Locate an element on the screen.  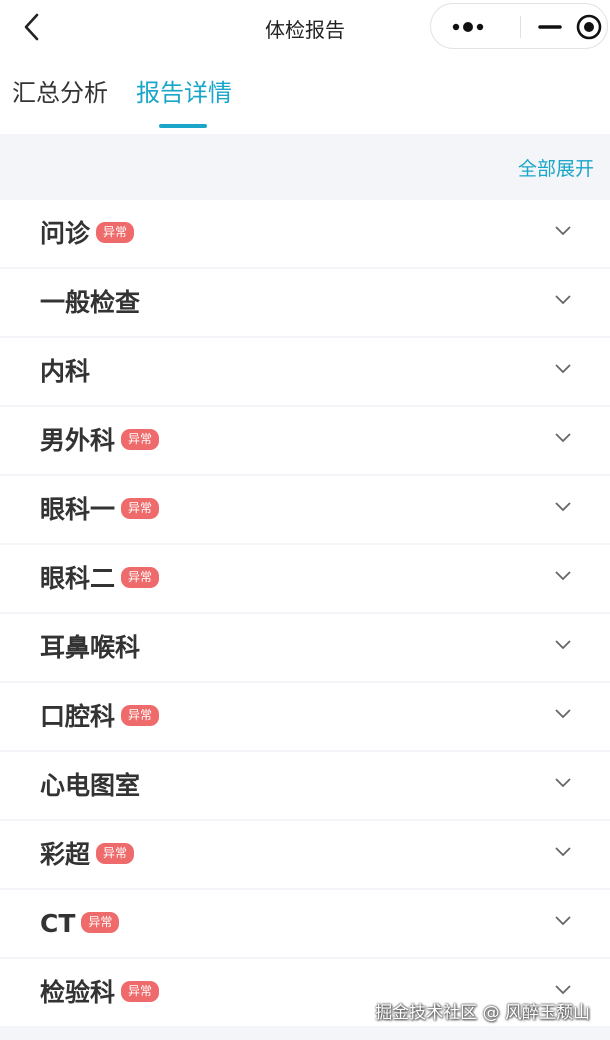
more-dots-icon is located at coordinates (469, 27).